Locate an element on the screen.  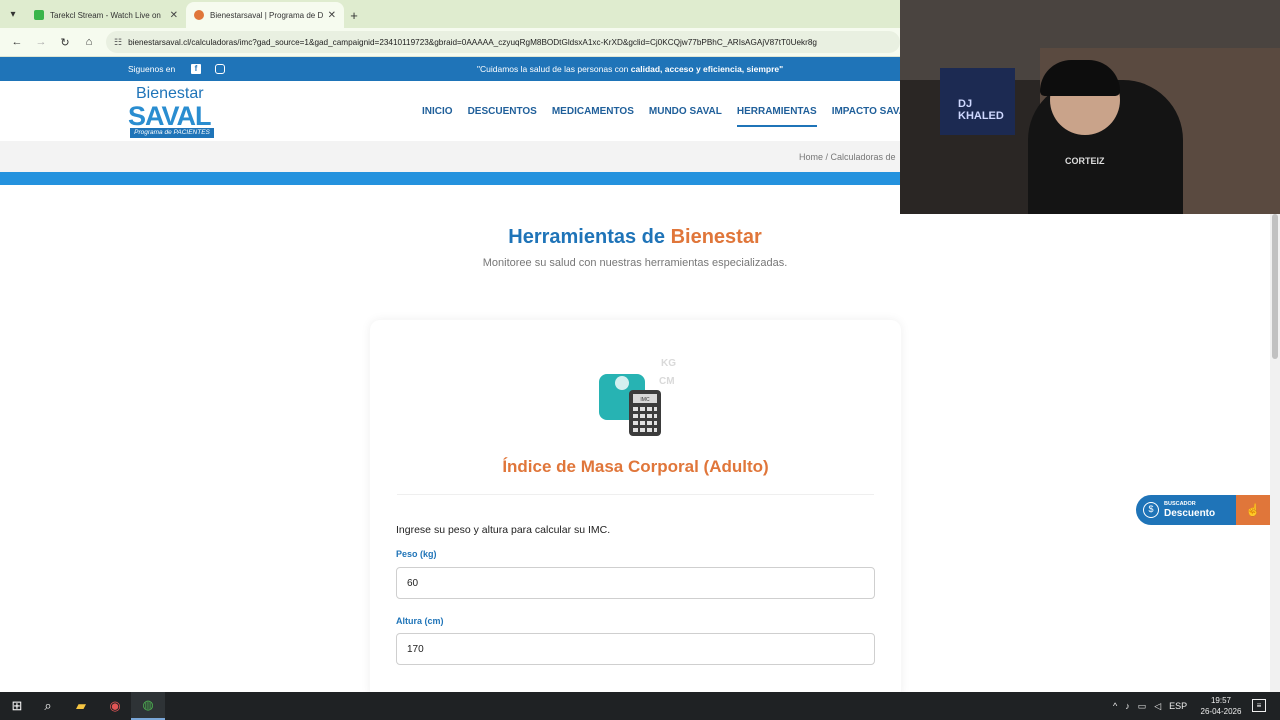
tab-title: Tarekcl Stream - Watch Live on is located at coordinates (105, 15).